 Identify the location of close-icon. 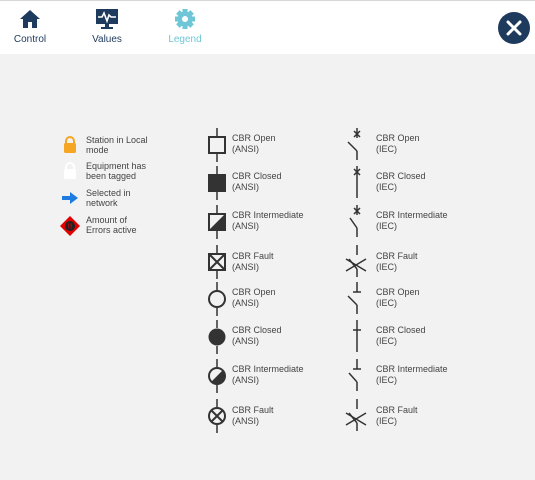
(514, 28).